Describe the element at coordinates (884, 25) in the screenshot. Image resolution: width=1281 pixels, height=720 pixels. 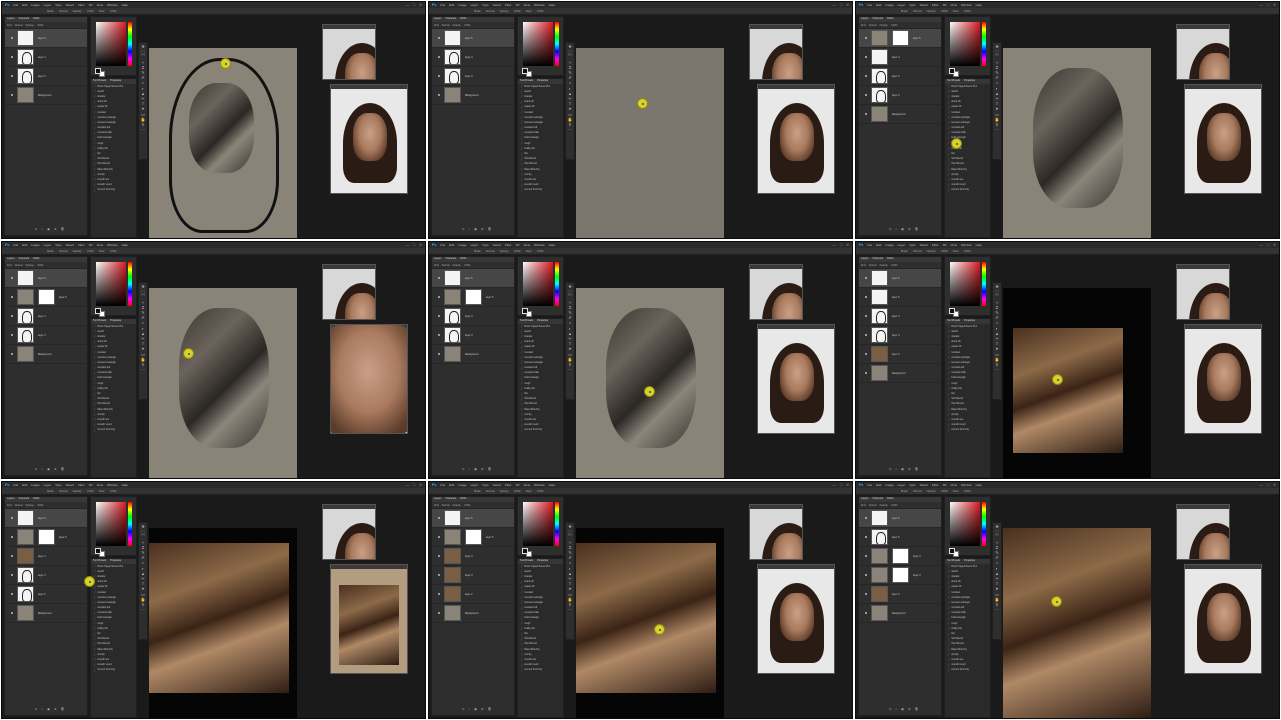
I see `layer-option: Opacity:` at that location.